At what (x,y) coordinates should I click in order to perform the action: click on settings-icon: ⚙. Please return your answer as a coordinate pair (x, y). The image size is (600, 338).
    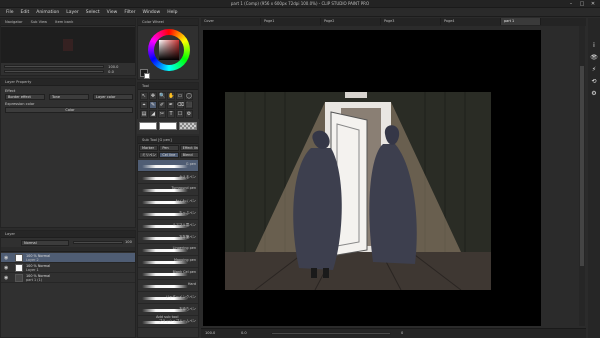
    Looking at the image, I should click on (594, 94).